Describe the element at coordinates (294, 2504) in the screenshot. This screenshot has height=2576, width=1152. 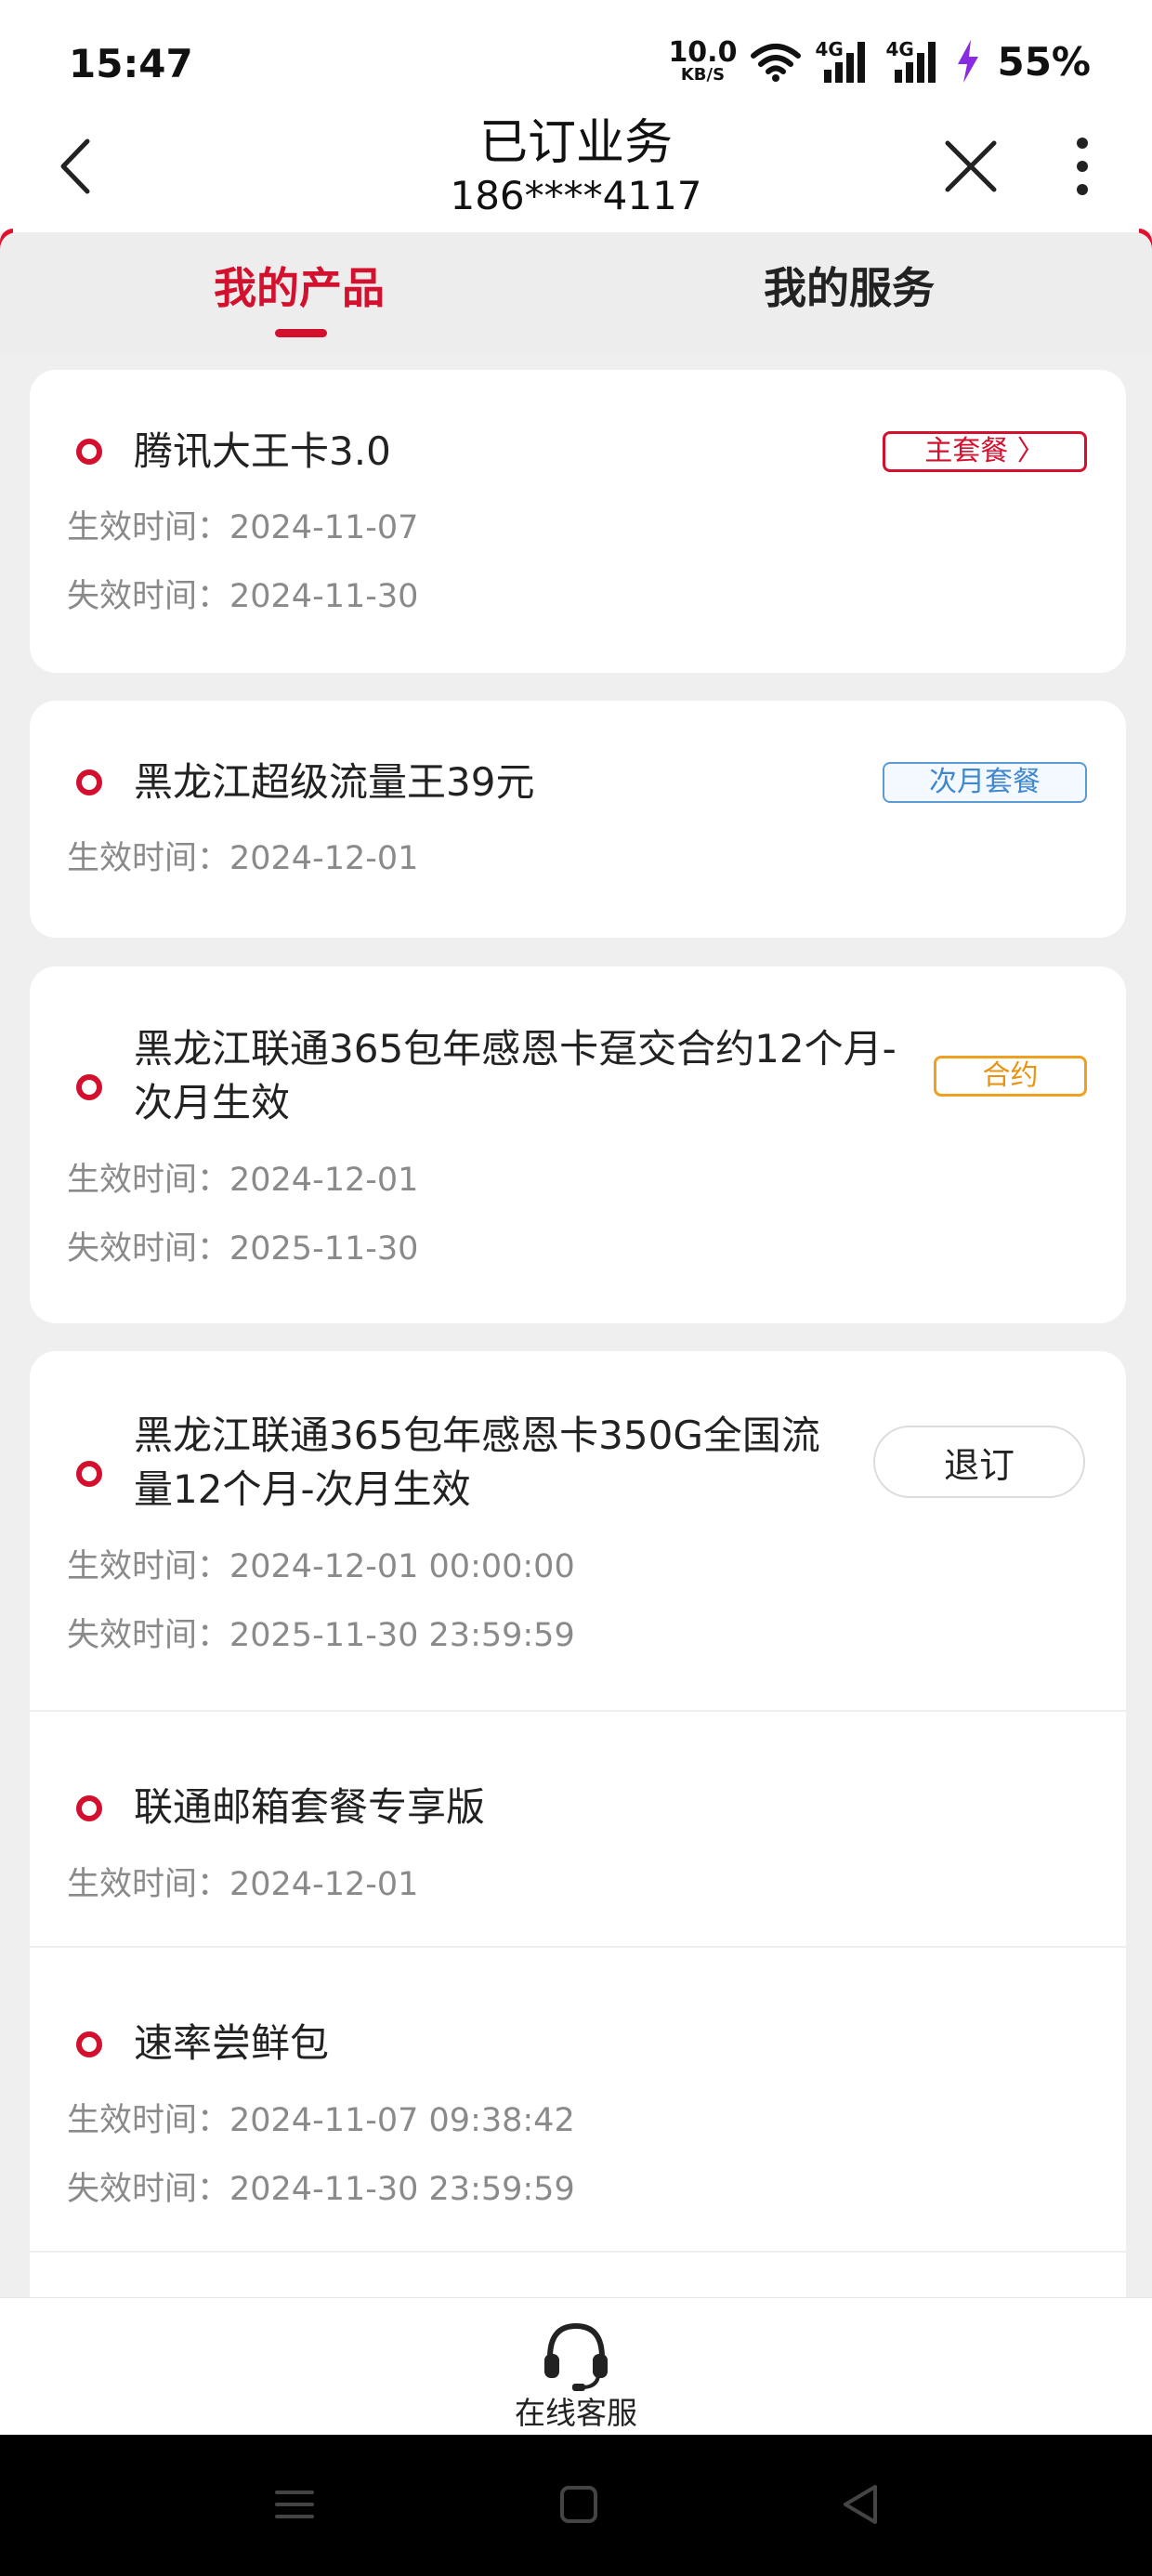
I see `menu-icon` at that location.